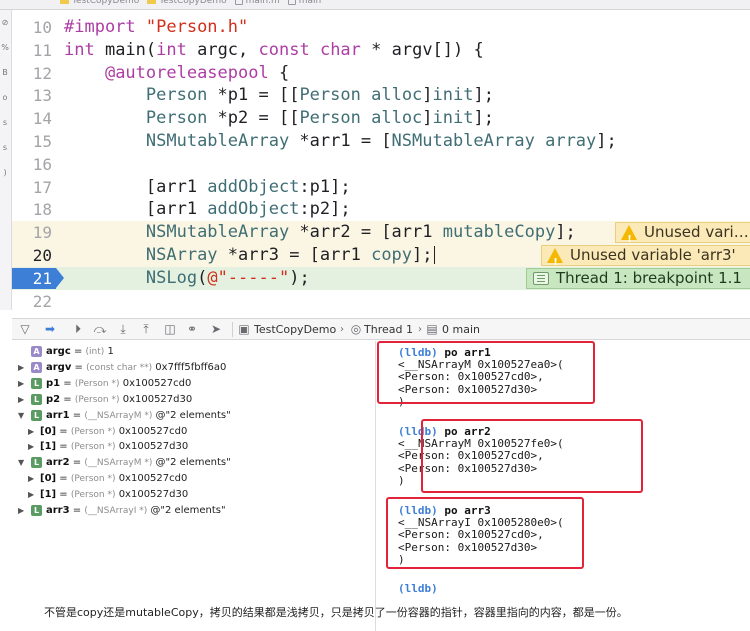 Image resolution: width=750 pixels, height=631 pixels. What do you see at coordinates (284, 49) in the screenshot?
I see `code-token: const` at bounding box center [284, 49].